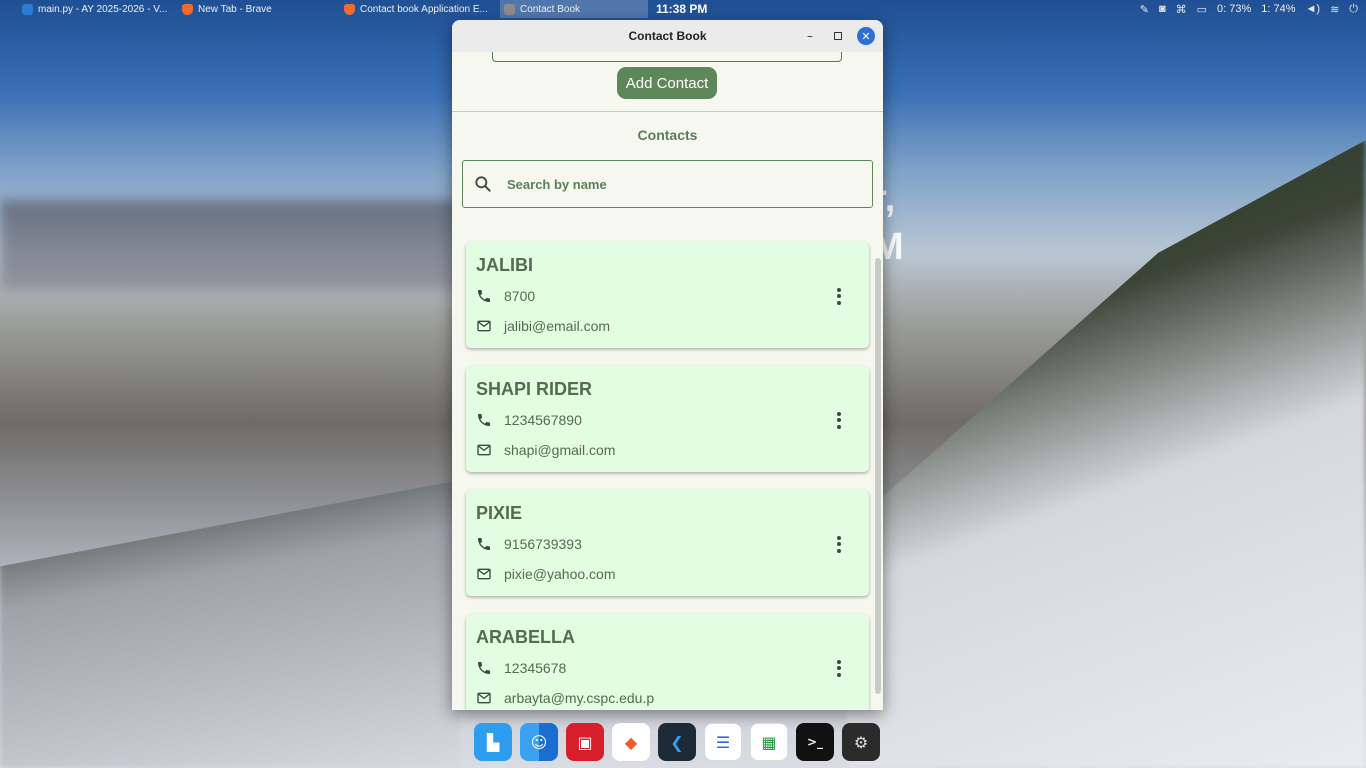  Describe the element at coordinates (543, 544) in the screenshot. I see `contact-phone: 9156739393` at that location.